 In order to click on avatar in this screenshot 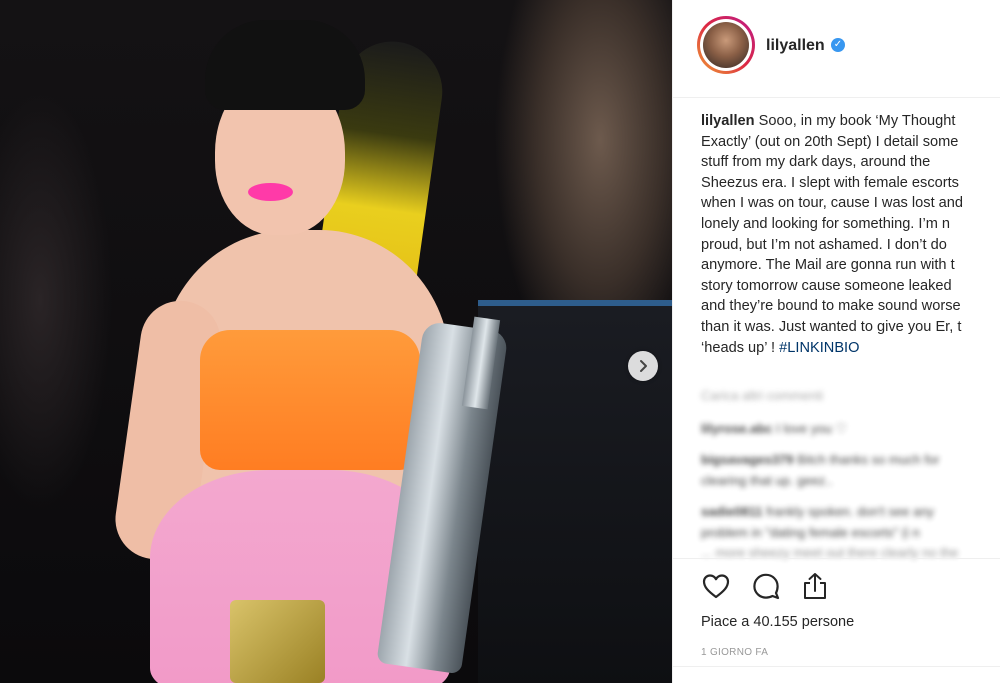, I will do `click(726, 45)`.